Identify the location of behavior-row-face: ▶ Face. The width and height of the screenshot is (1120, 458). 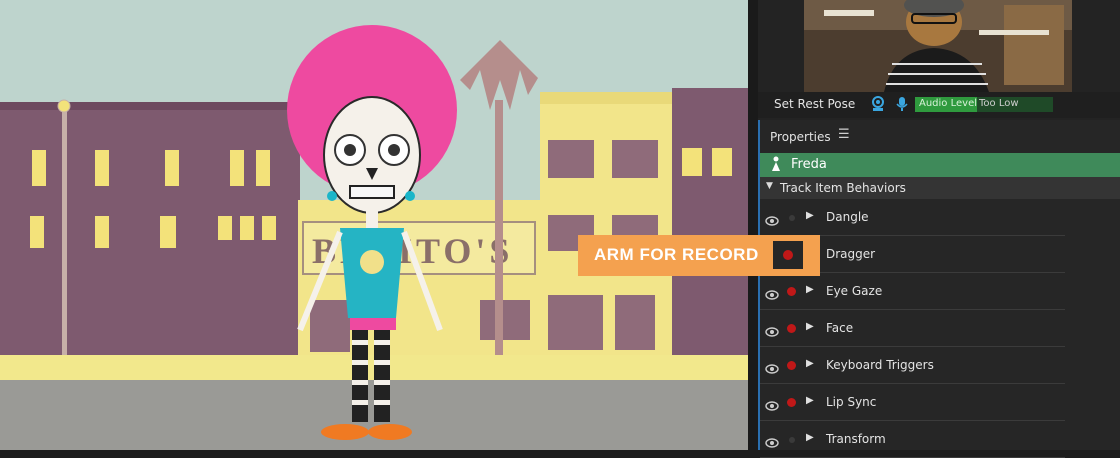
(912, 328).